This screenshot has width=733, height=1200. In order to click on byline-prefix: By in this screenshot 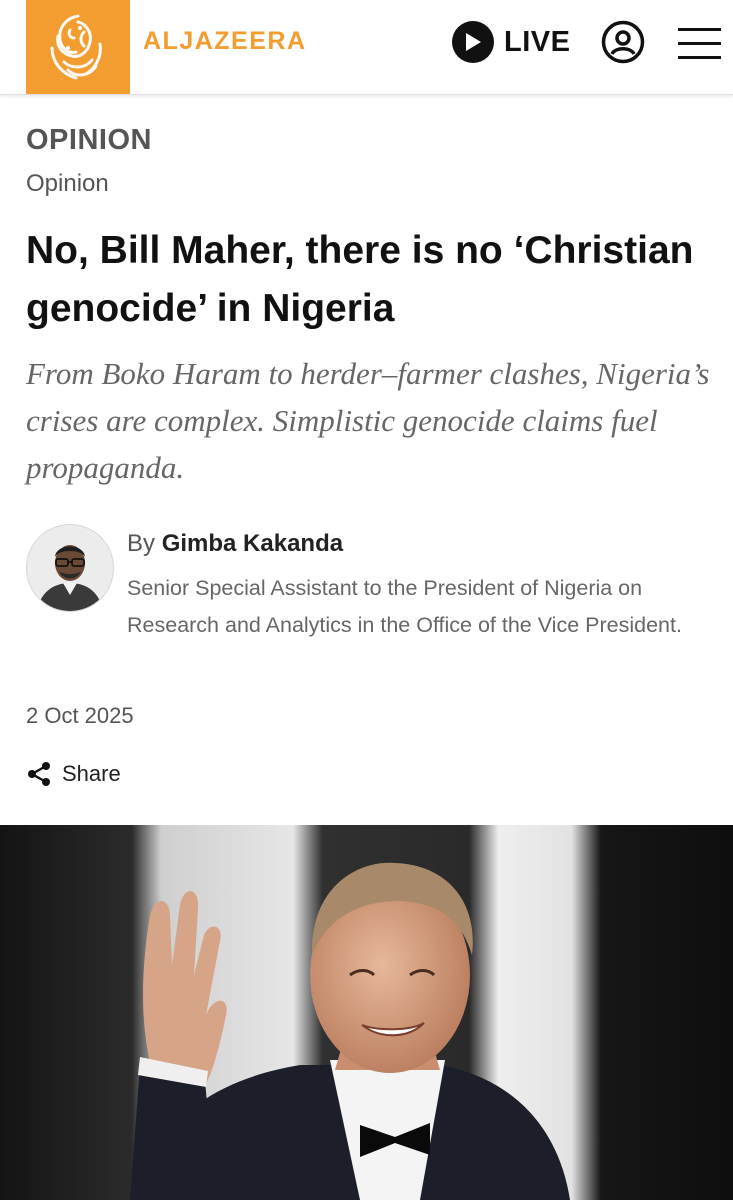, I will do `click(141, 543)`.